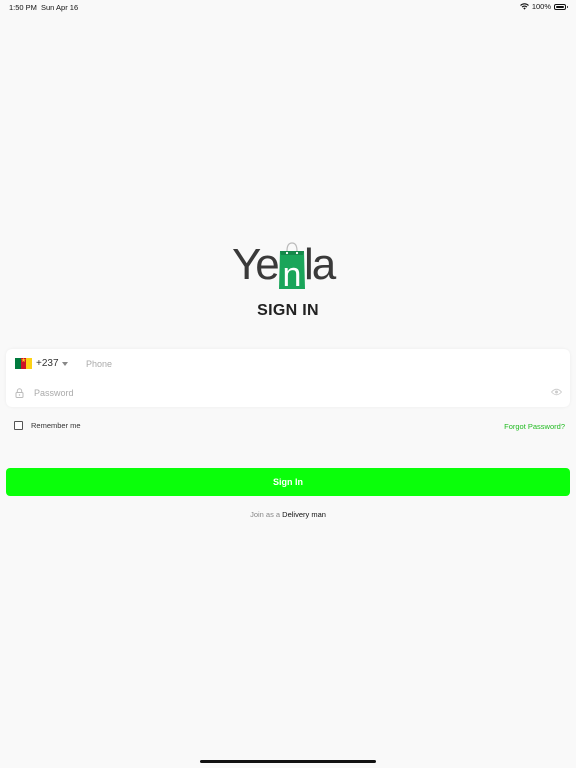  I want to click on forgot-password-link: Forgot Password?, so click(534, 426).